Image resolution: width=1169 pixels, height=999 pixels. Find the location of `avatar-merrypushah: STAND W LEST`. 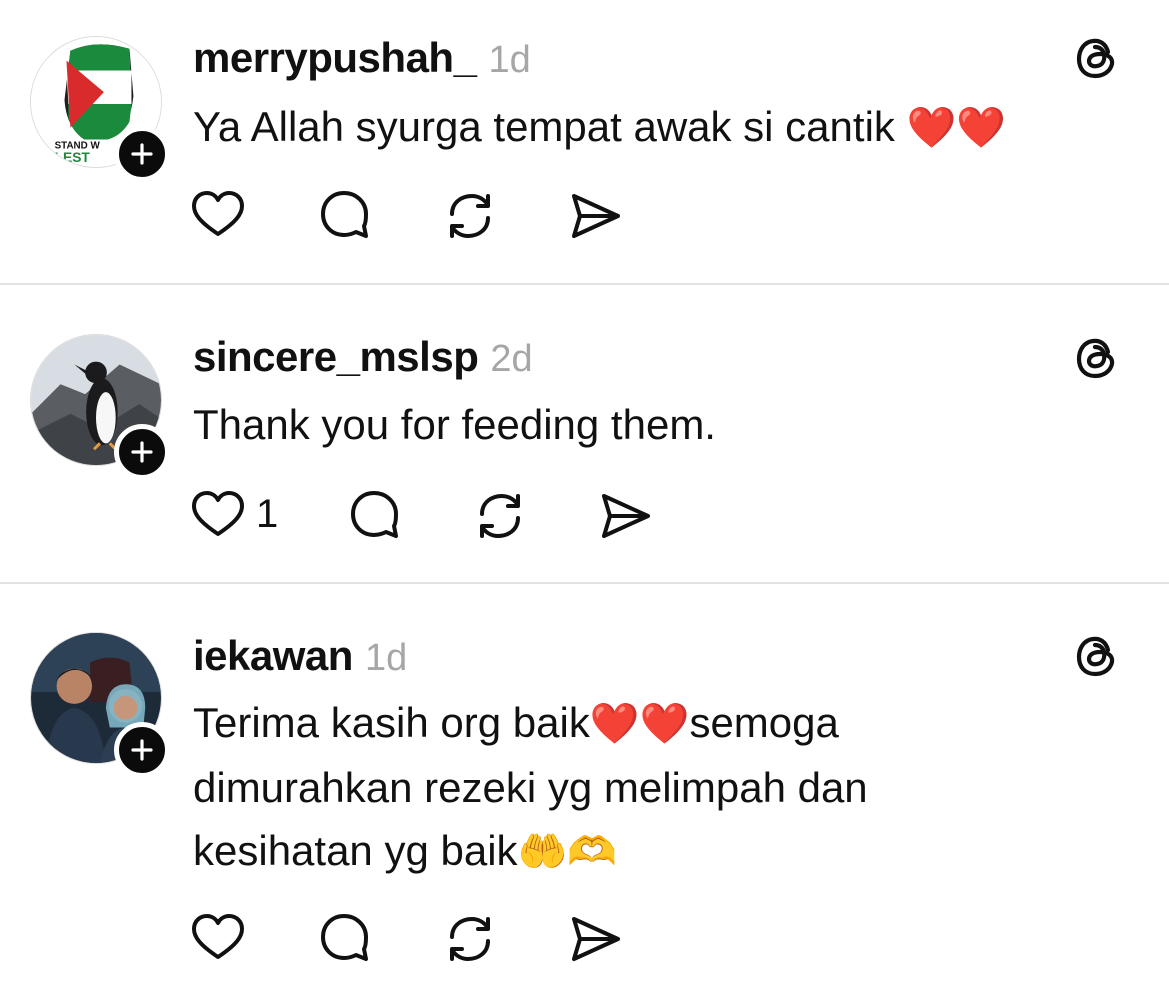

avatar-merrypushah: STAND W LEST is located at coordinates (100, 109).